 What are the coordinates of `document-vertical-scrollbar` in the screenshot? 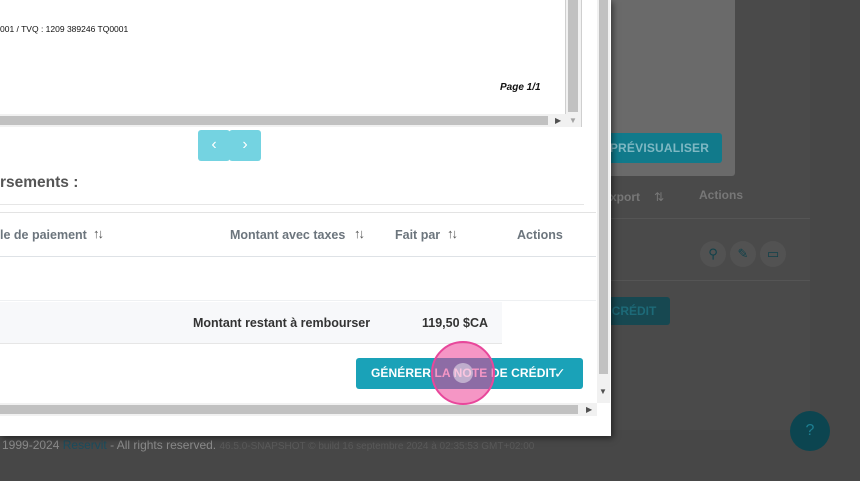 It's located at (574, 57).